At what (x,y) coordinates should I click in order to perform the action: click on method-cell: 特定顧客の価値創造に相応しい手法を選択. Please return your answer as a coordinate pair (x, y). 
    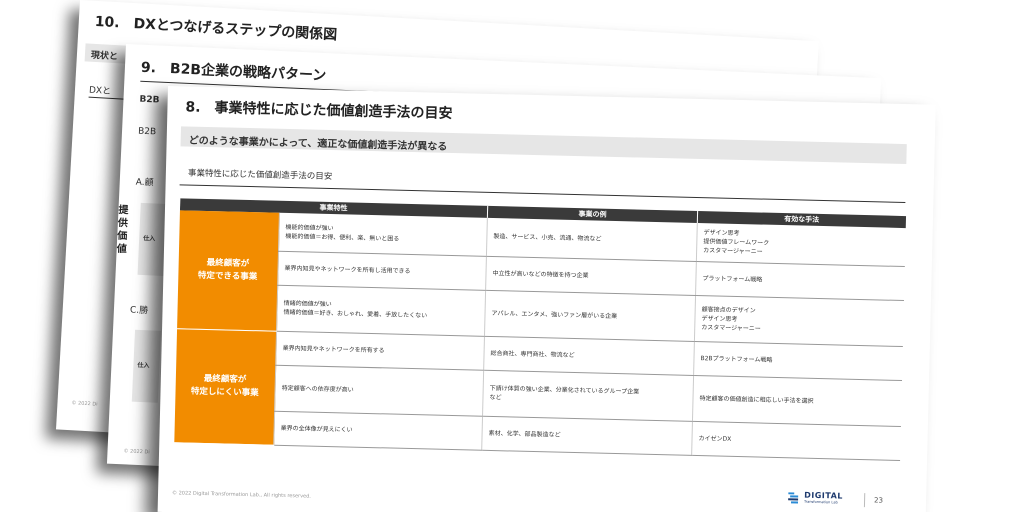
    Looking at the image, I should click on (797, 400).